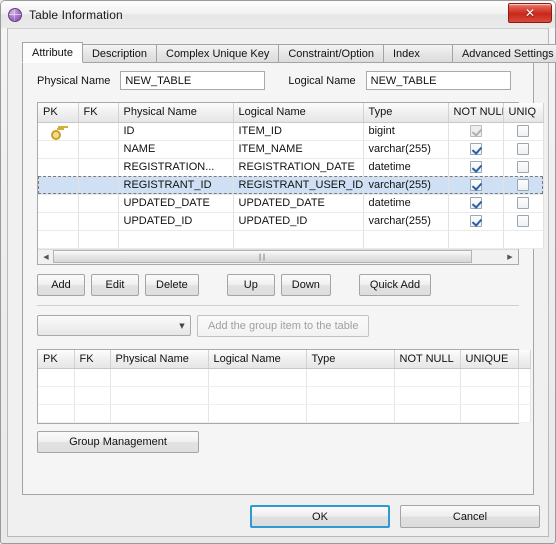 The image size is (556, 544). Describe the element at coordinates (15, 14) in the screenshot. I see `purple-sphere-icon` at that location.